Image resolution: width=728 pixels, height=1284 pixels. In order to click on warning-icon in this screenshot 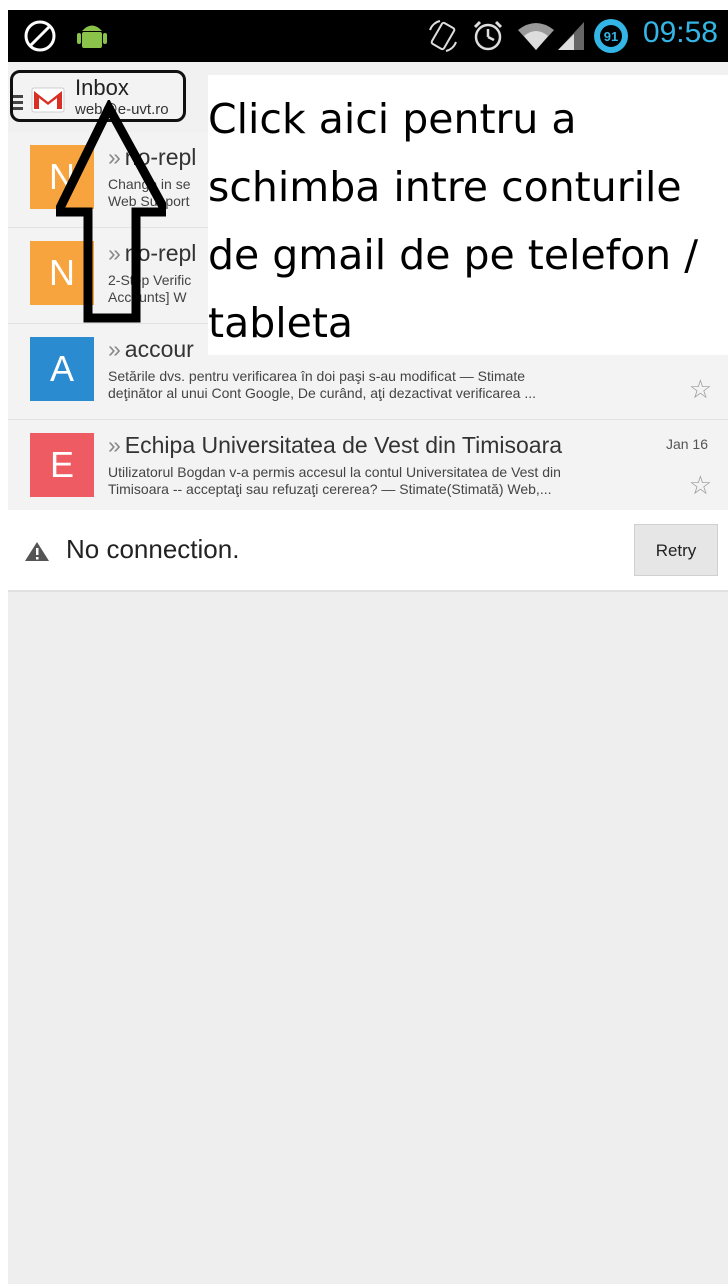, I will do `click(37, 551)`.